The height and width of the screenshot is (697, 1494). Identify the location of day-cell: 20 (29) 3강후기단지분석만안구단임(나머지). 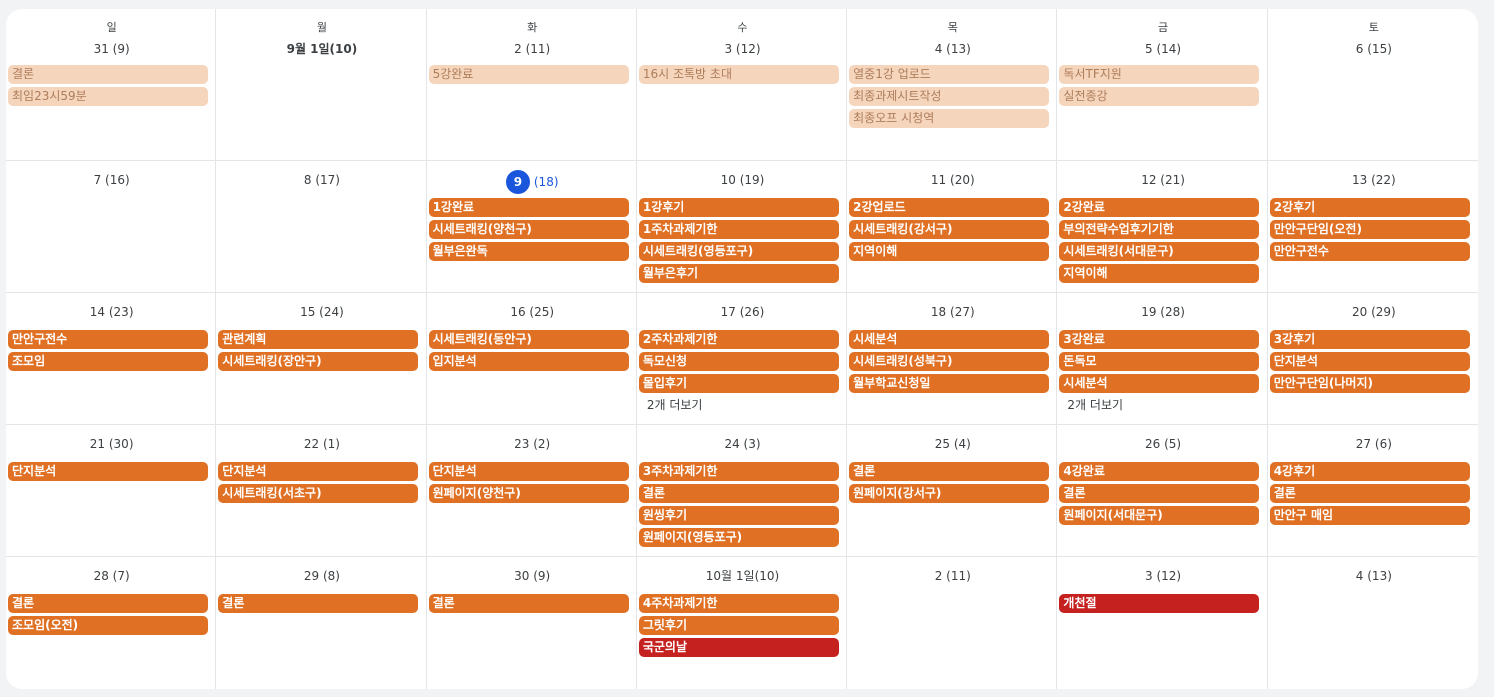
(1372, 359).